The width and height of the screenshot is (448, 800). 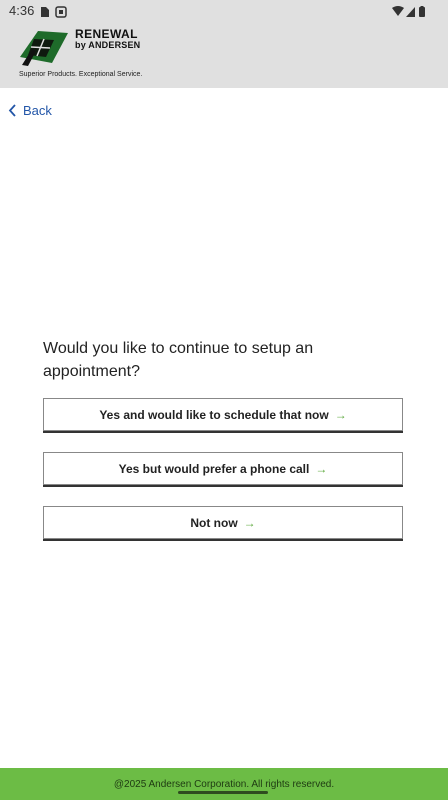 I want to click on phone-call-button: Yes but would prefer a phone call →, so click(x=223, y=468).